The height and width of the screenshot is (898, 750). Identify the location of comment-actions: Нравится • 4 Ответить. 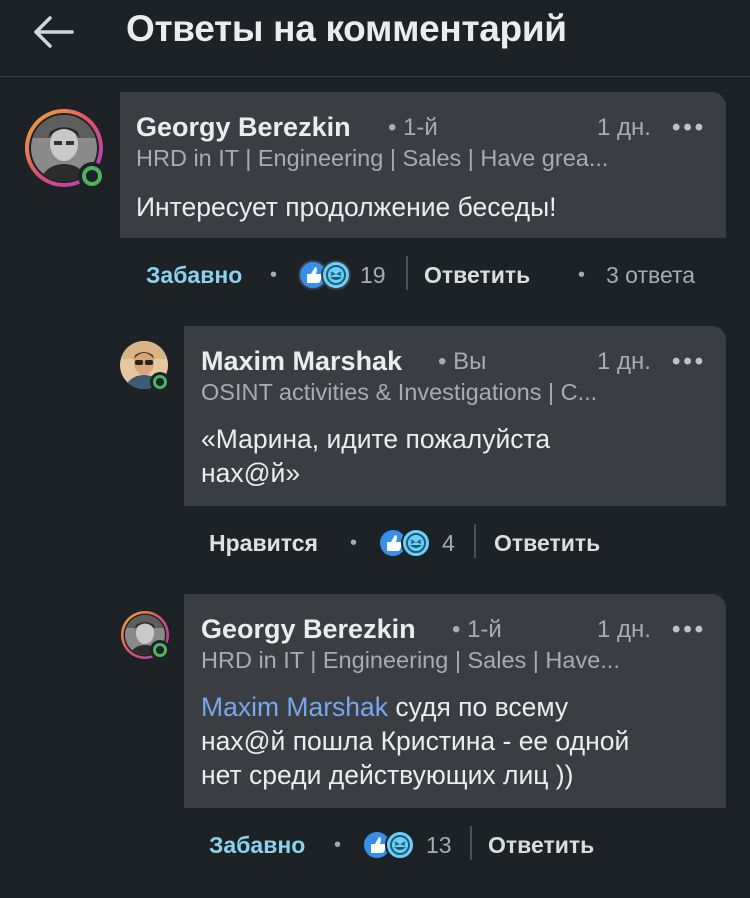
(455, 542).